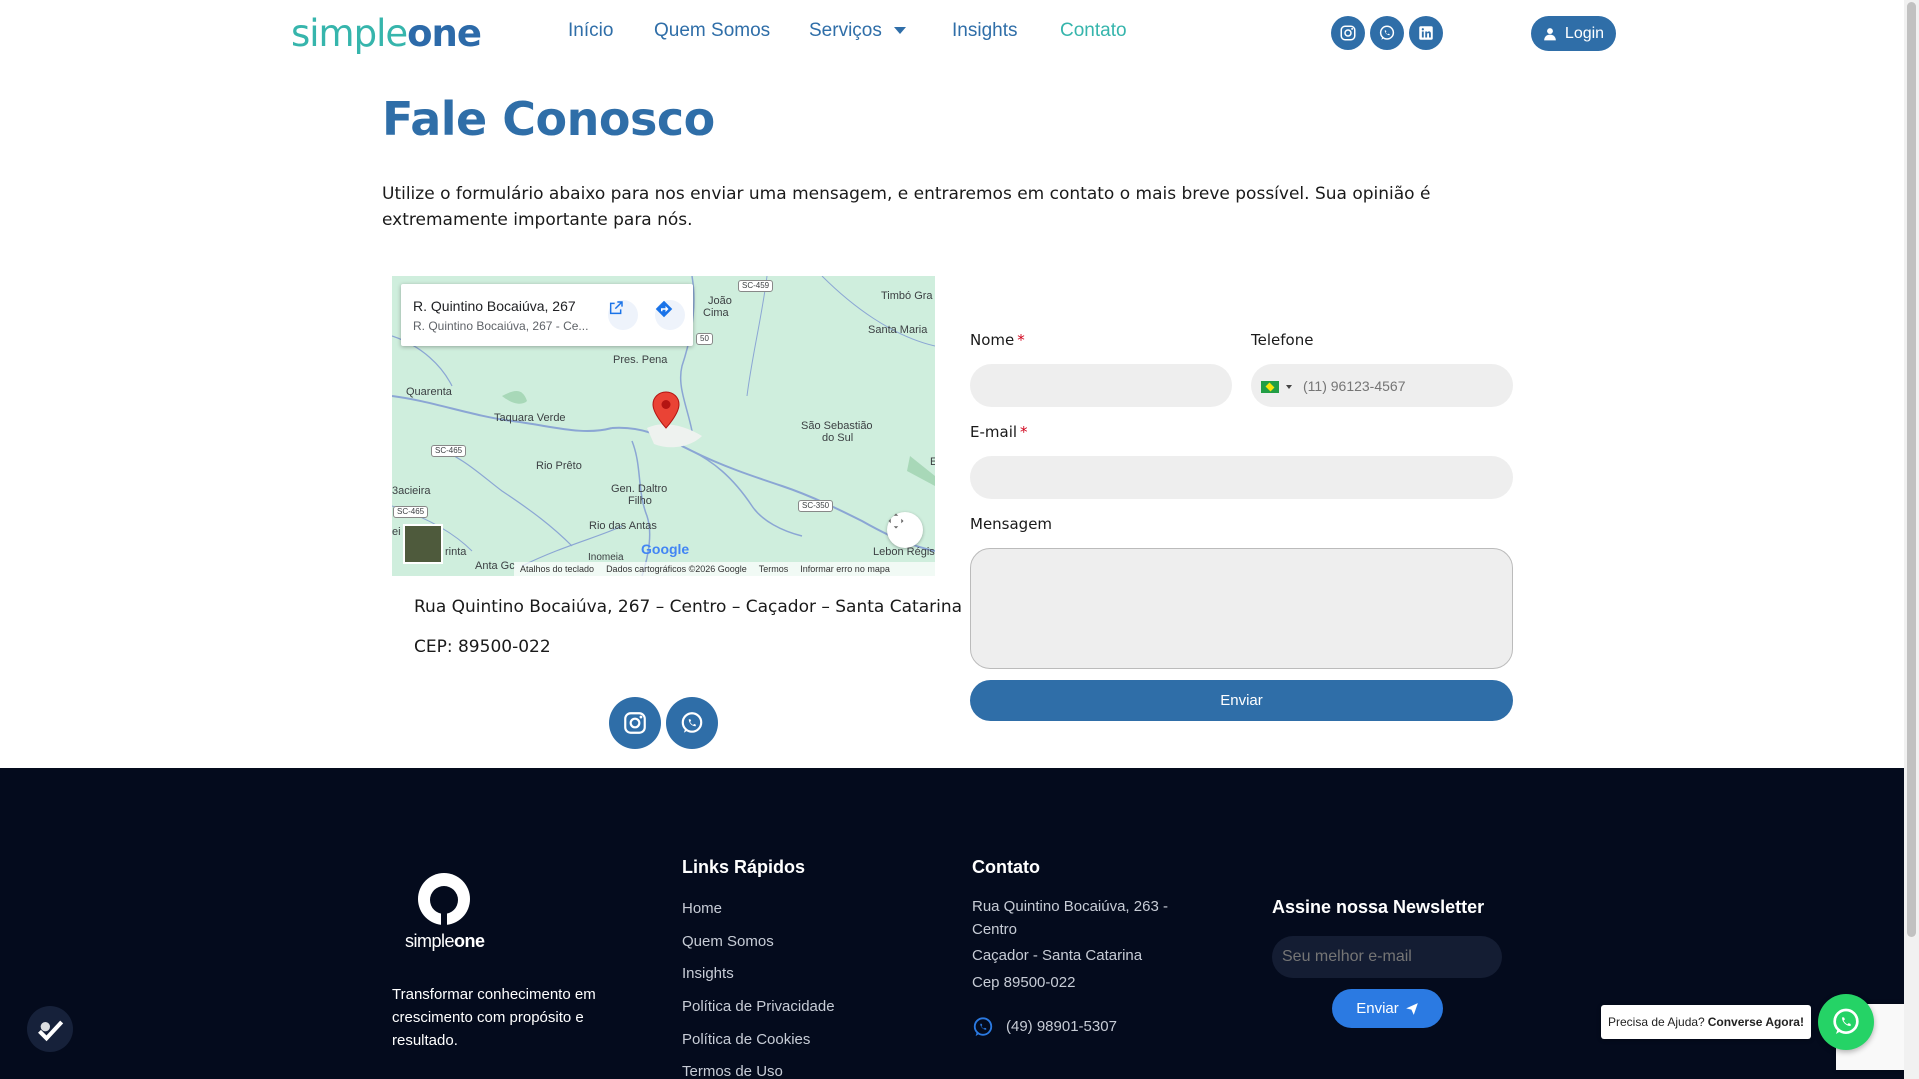  I want to click on footer-city: Caçador - Santa Catarina, so click(1057, 955).